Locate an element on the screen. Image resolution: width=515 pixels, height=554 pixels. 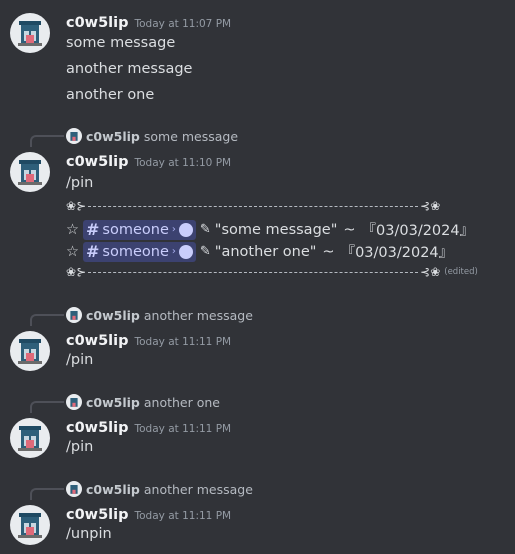
pin-text: "another one" is located at coordinates (265, 251).